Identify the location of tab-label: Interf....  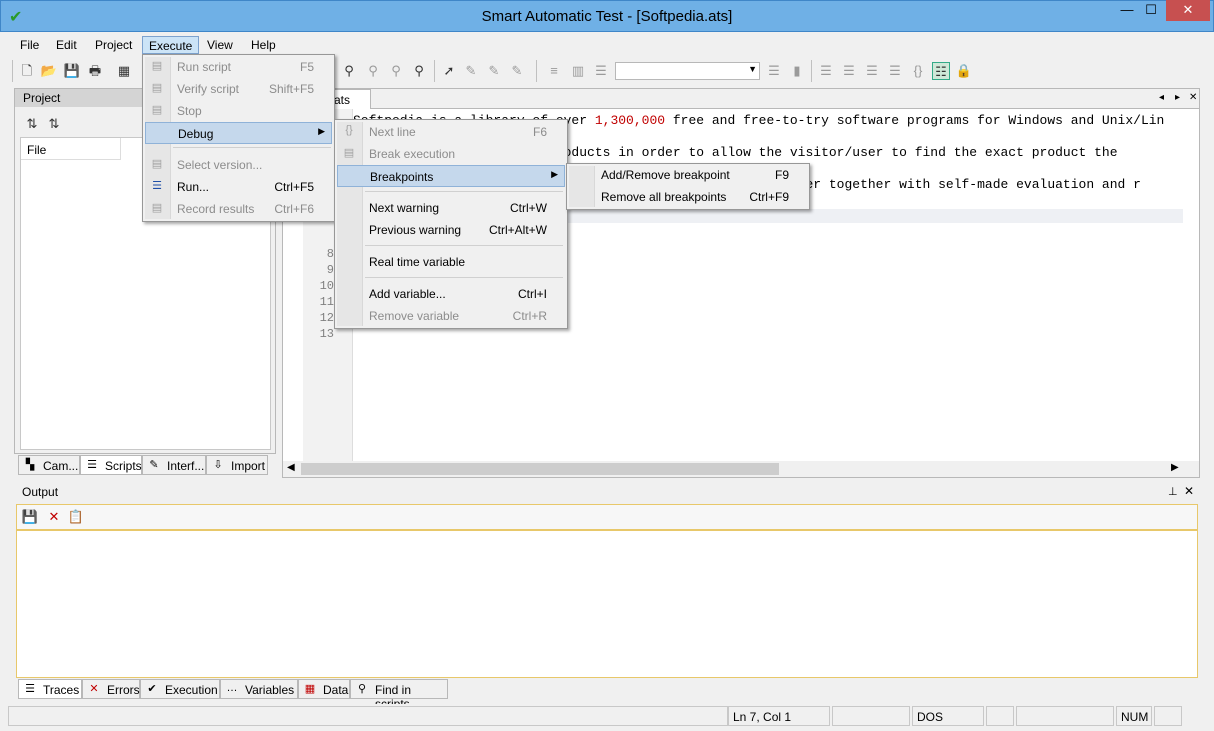
(186, 466).